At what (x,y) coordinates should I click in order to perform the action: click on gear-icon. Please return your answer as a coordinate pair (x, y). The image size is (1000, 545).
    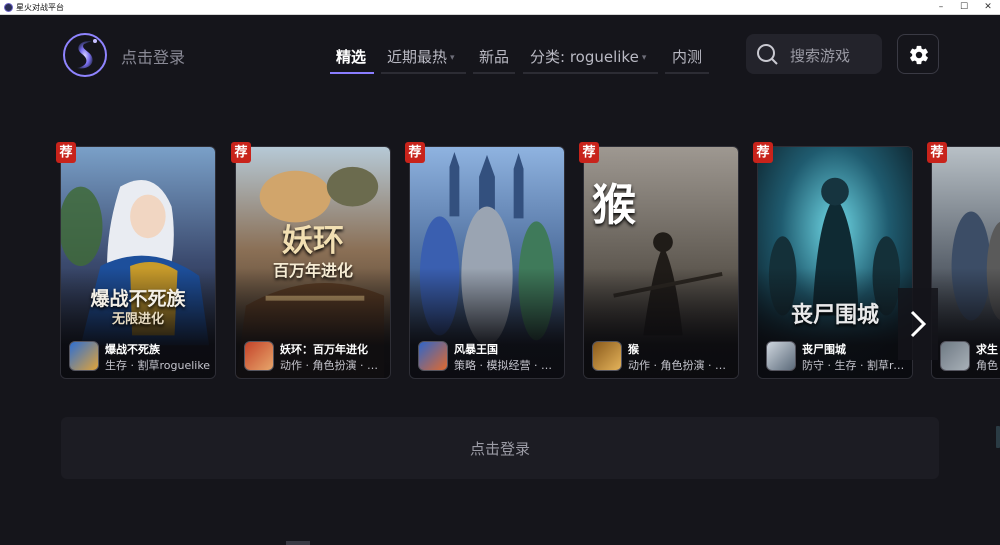
    Looking at the image, I should click on (919, 55).